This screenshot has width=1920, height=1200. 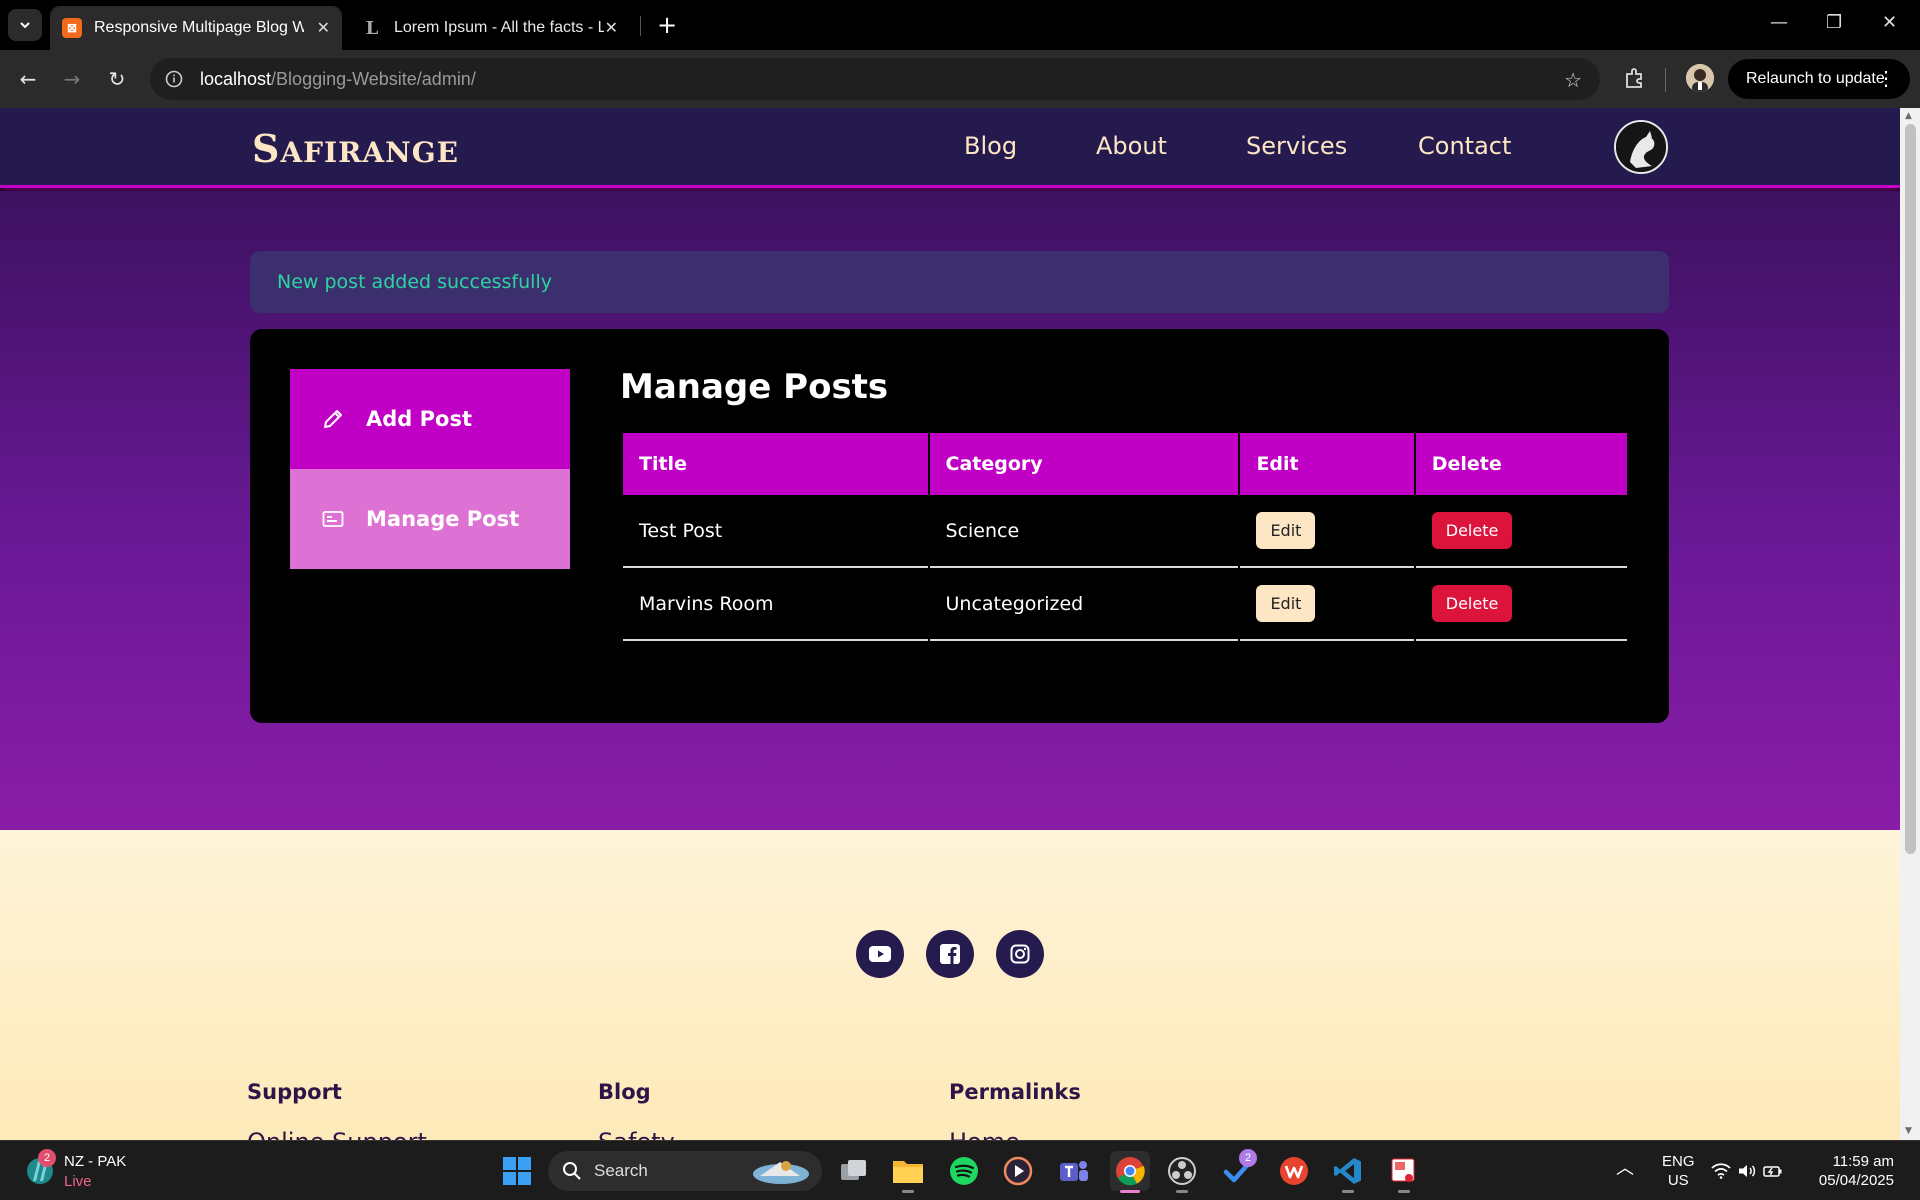 I want to click on language-code: ENG, so click(x=1678, y=1161).